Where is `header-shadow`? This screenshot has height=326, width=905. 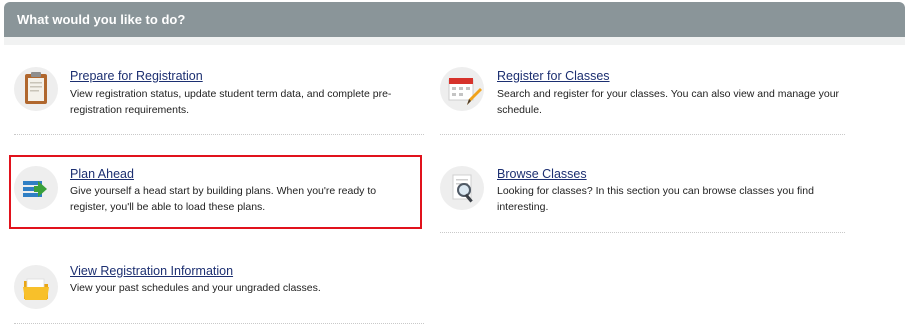
header-shadow is located at coordinates (454, 41).